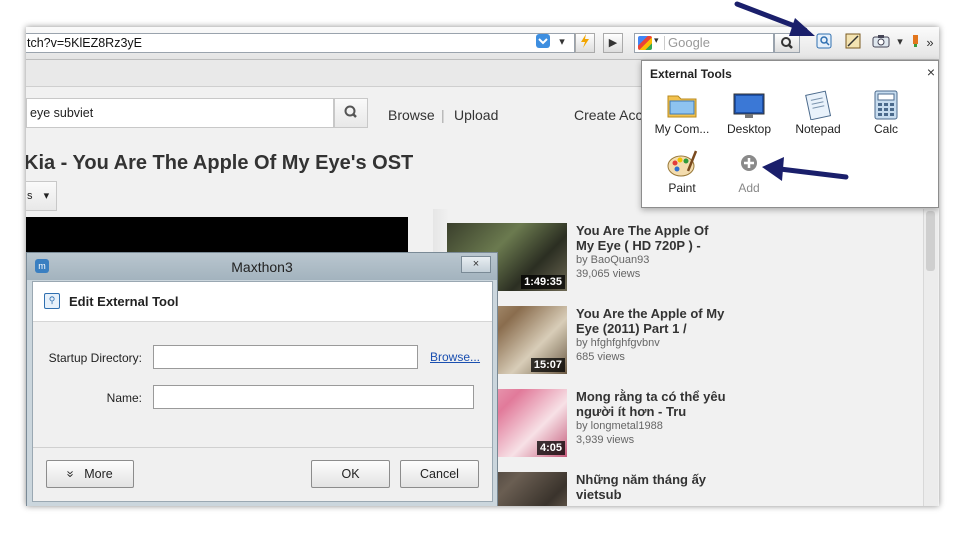  I want to click on dropdown-label: s, so click(30, 196).